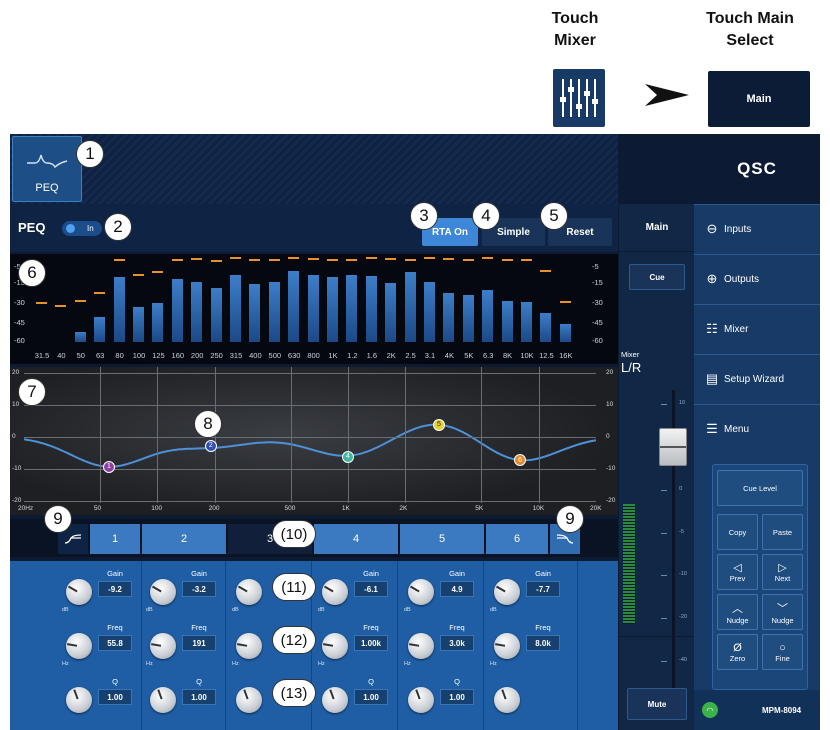 Image resolution: width=830 pixels, height=730 pixels. Describe the element at coordinates (457, 643) in the screenshot. I see `freq-value: 3.0k` at that location.